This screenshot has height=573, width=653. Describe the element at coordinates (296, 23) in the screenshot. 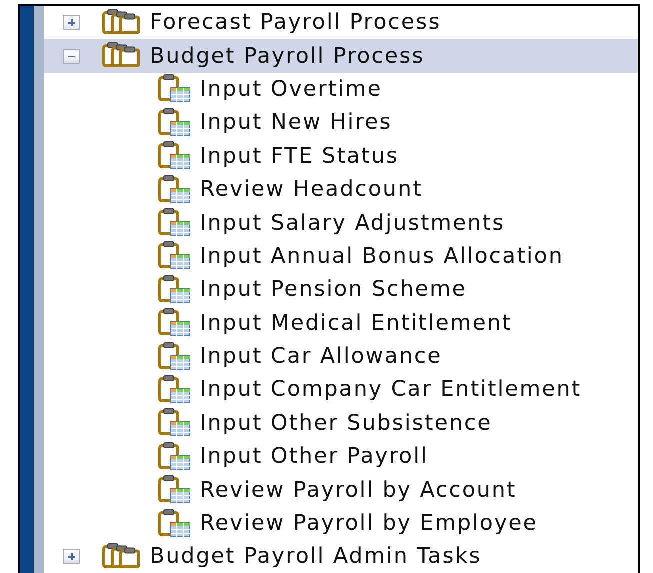

I see `tree-item: Forecast Payroll Process` at that location.